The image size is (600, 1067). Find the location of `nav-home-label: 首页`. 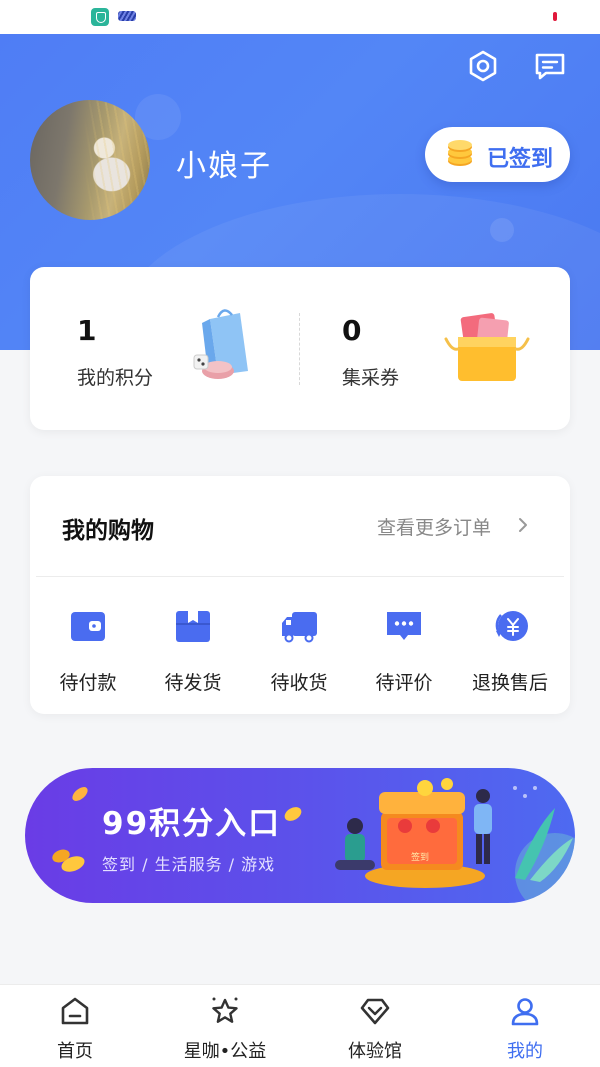

nav-home-label: 首页 is located at coordinates (75, 1051).